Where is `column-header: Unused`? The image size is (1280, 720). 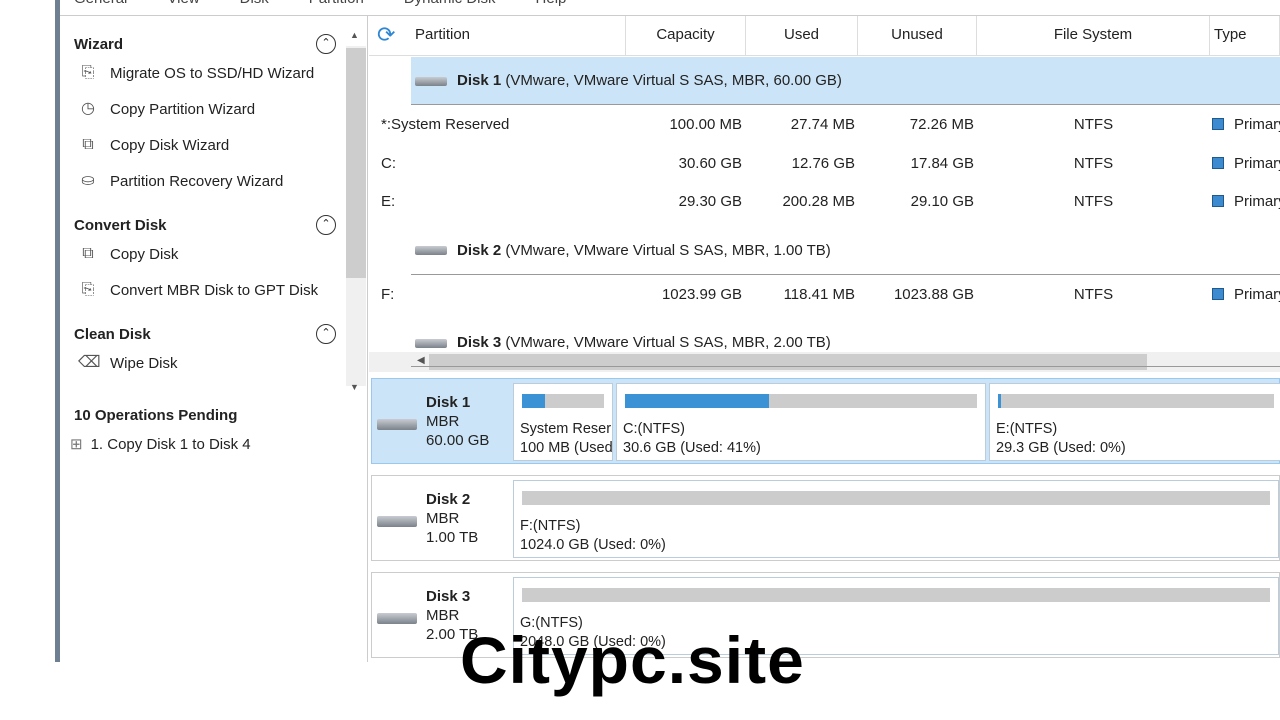 column-header: Unused is located at coordinates (917, 36).